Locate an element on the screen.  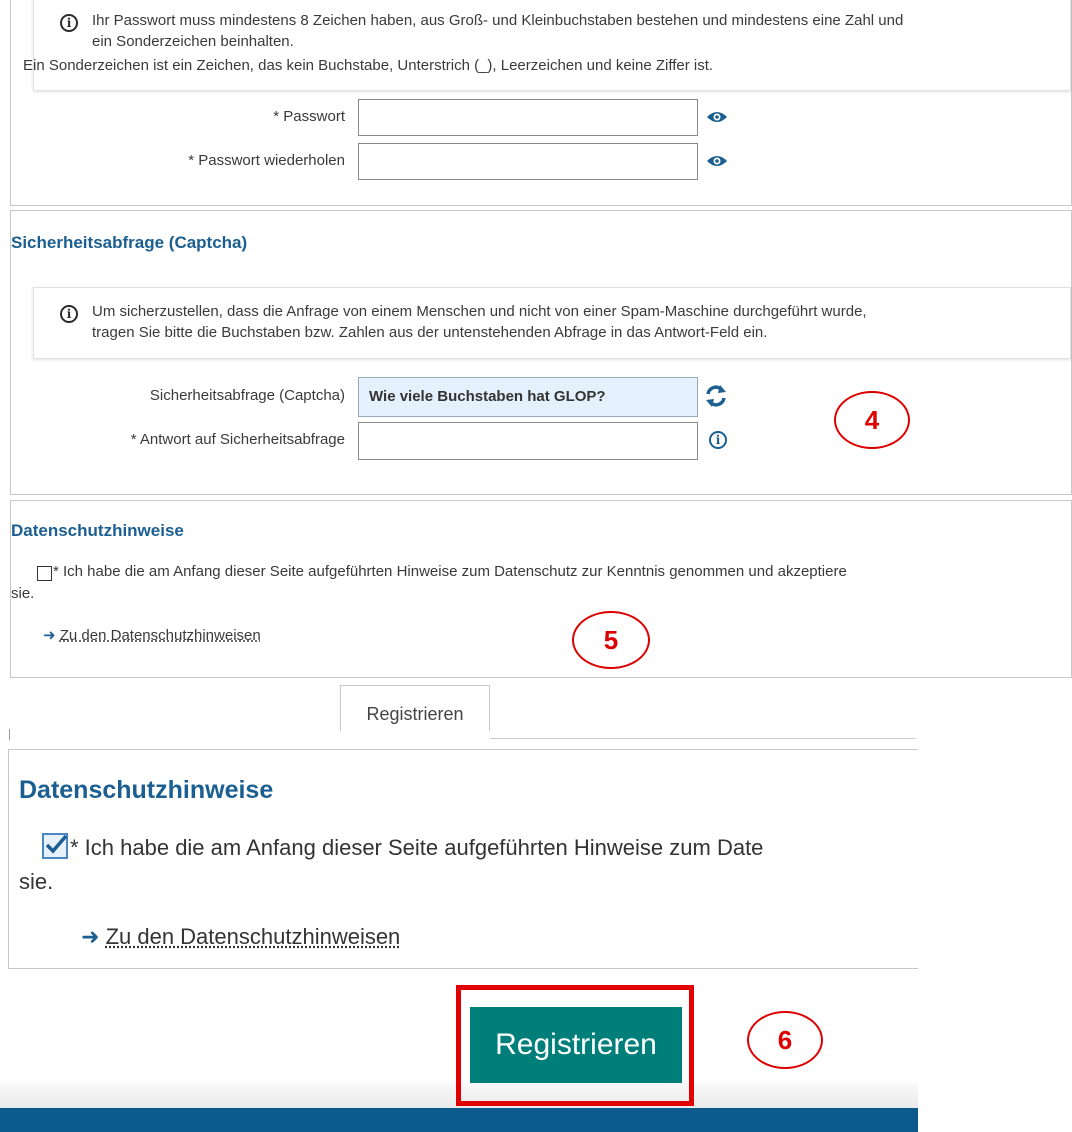
privacy-link: ➜ Zu den Datenschutzhinweisen is located at coordinates (152, 636).